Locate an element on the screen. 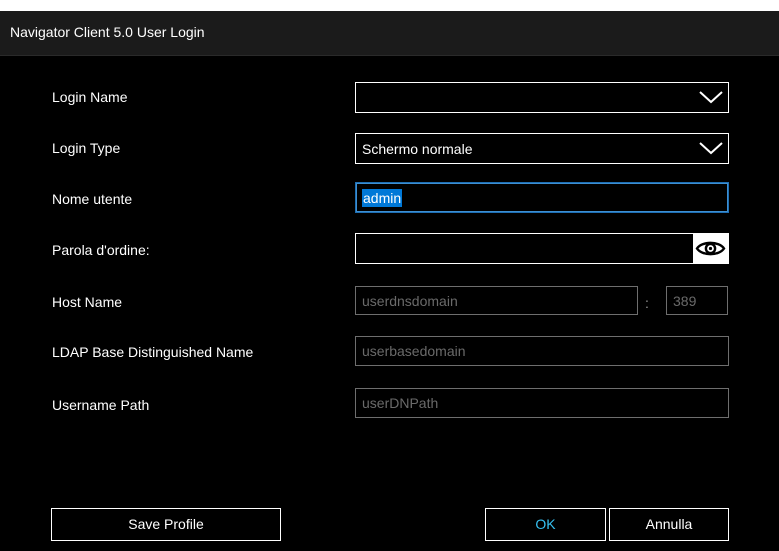  username-path-input: userDNPath is located at coordinates (542, 403).